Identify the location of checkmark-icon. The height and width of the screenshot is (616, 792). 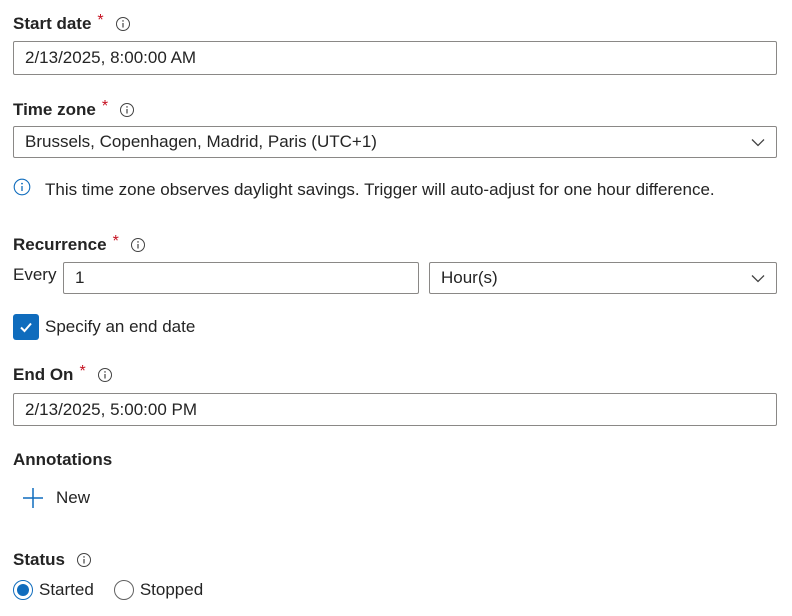
(26, 327).